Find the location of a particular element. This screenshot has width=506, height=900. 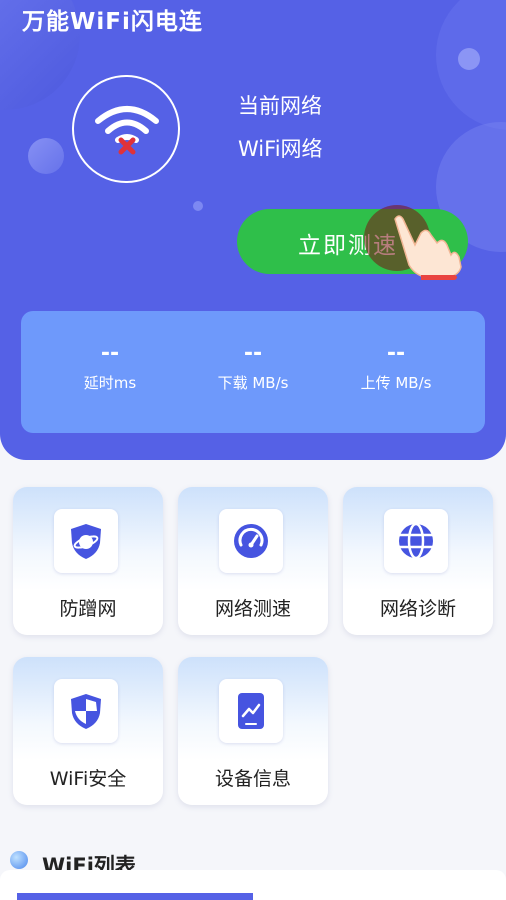

network-name: WiFi网络 is located at coordinates (280, 149).